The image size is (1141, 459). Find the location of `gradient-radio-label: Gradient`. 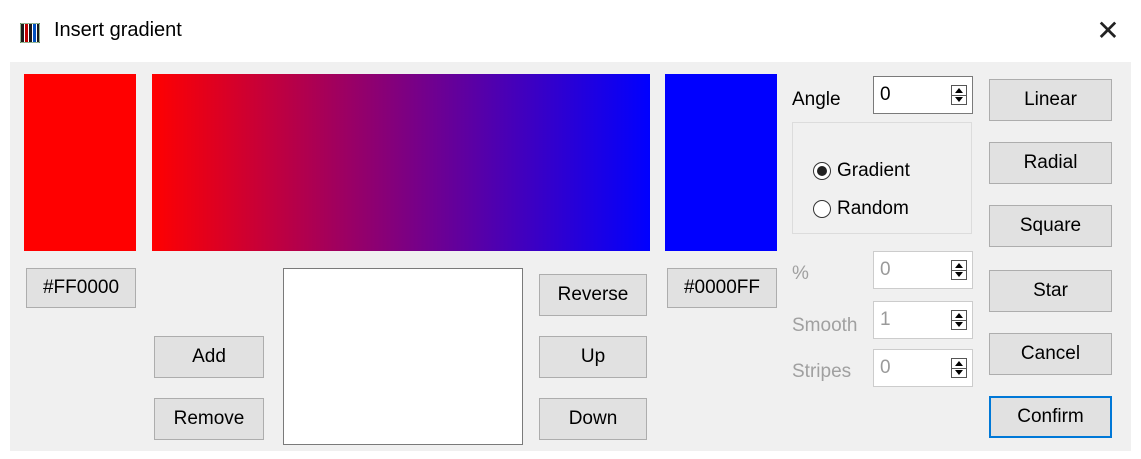

gradient-radio-label: Gradient is located at coordinates (873, 170).